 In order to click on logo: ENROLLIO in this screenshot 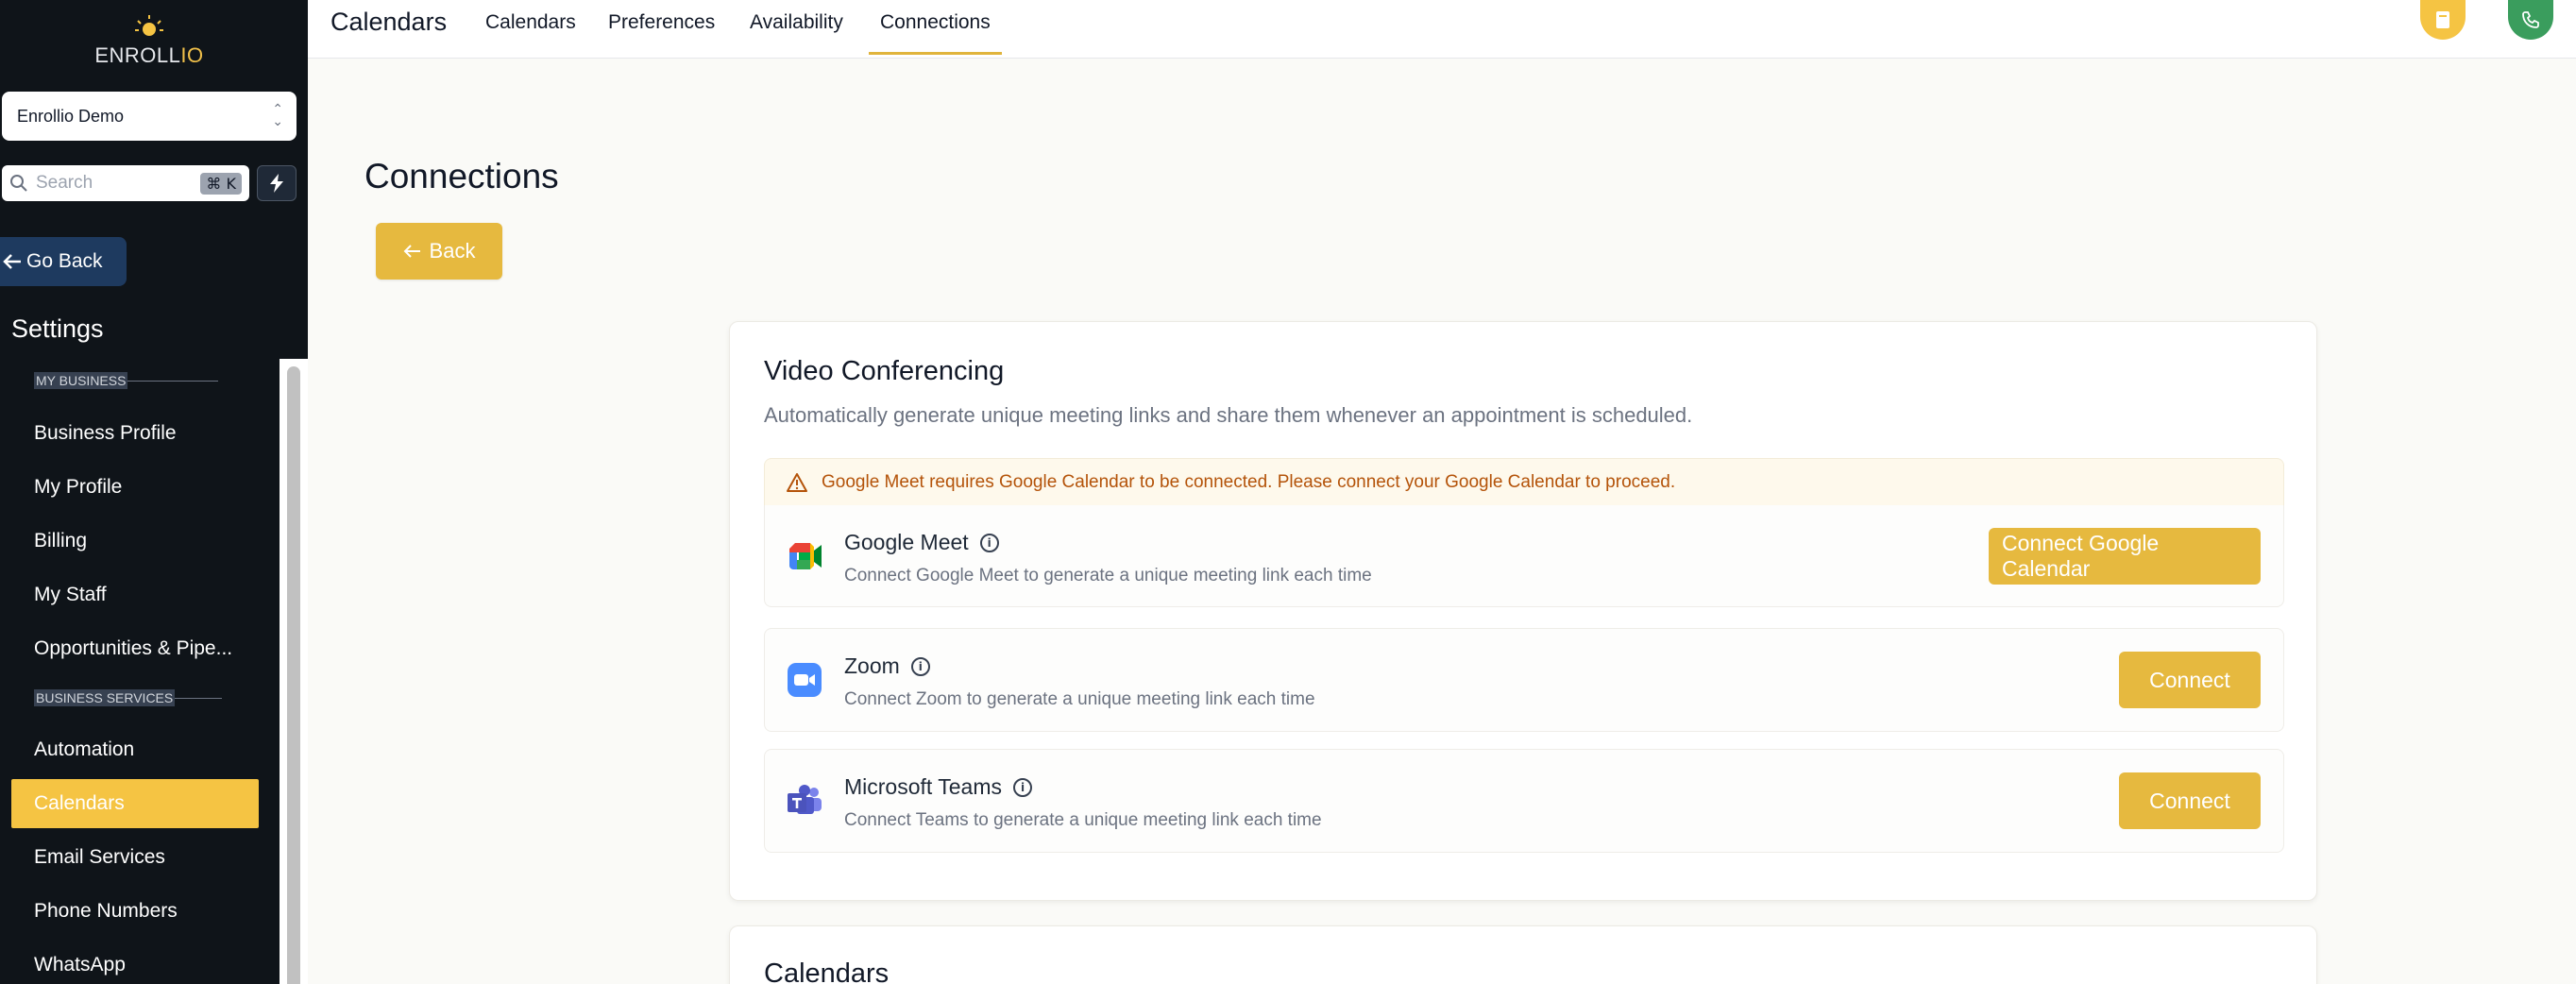, I will do `click(149, 42)`.